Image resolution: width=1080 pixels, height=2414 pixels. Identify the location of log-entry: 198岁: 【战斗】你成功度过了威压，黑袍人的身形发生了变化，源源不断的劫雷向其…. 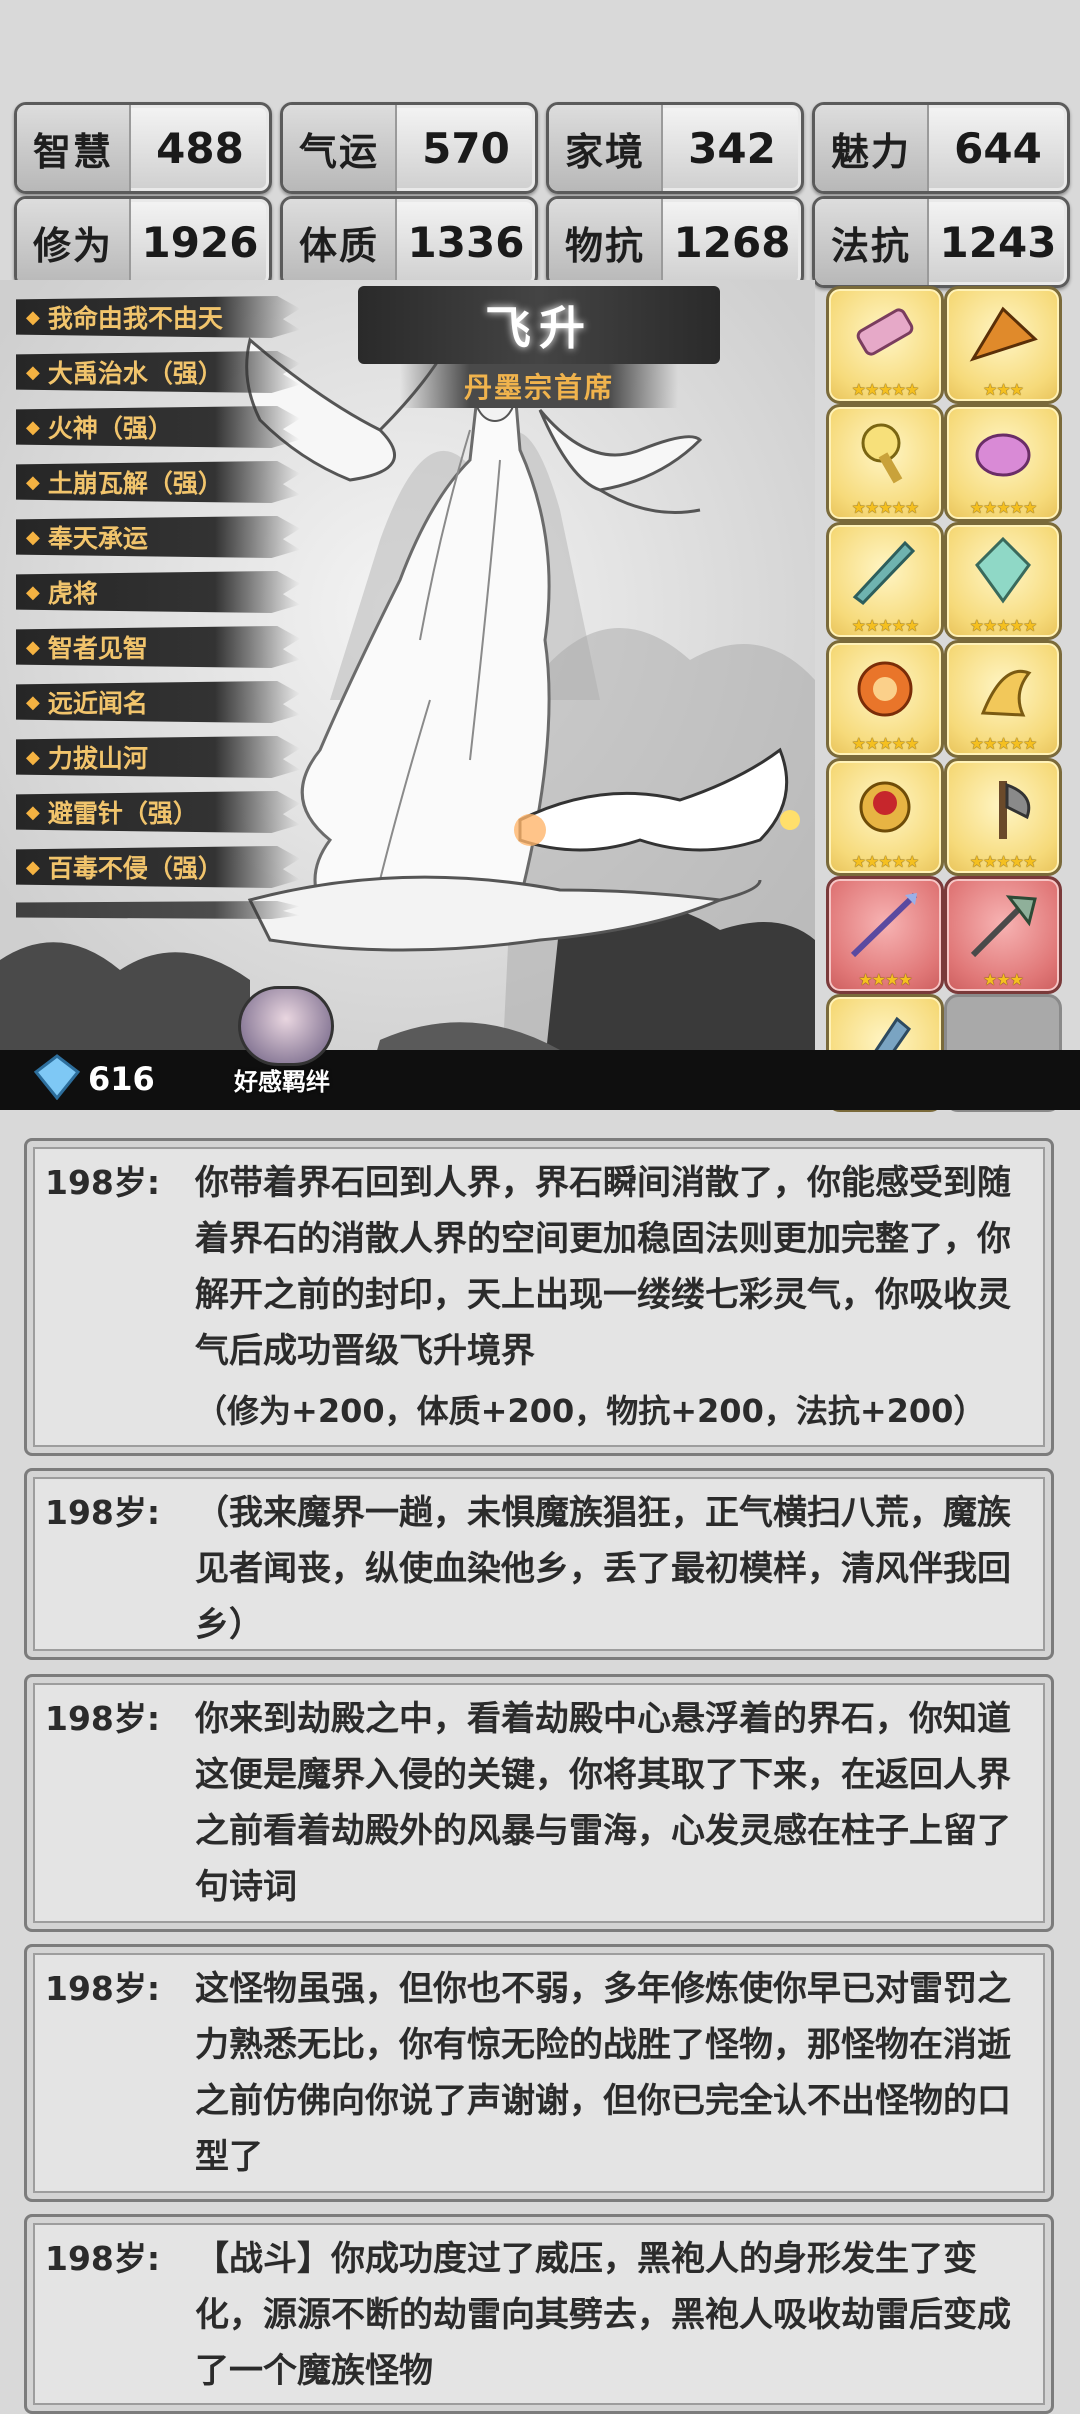
(539, 2314).